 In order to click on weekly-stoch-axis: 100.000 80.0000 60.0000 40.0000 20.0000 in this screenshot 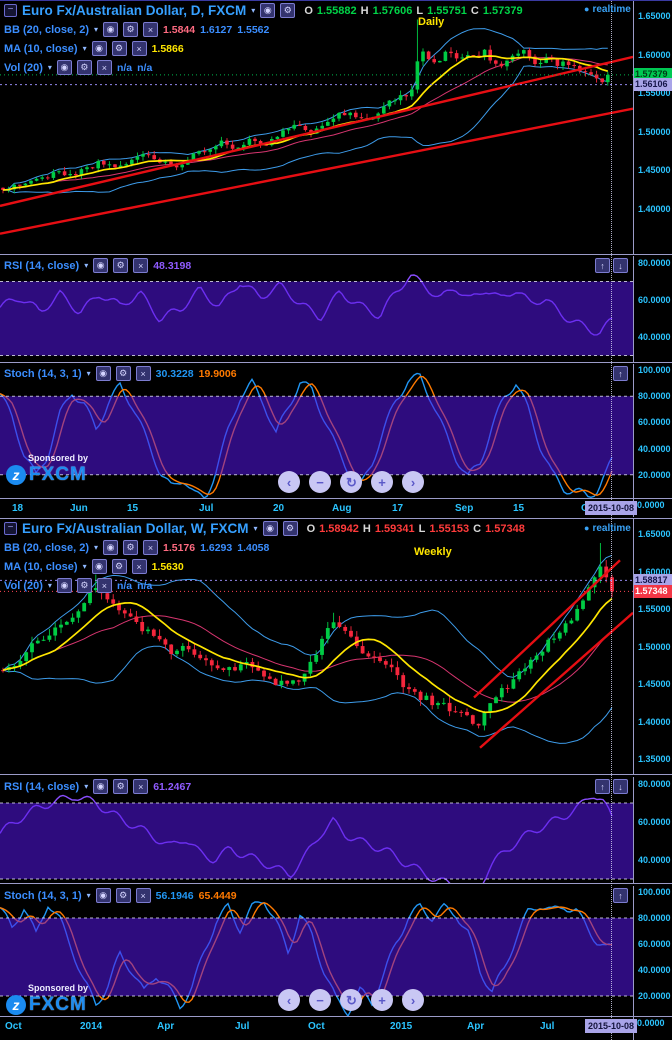, I will do `click(652, 951)`.